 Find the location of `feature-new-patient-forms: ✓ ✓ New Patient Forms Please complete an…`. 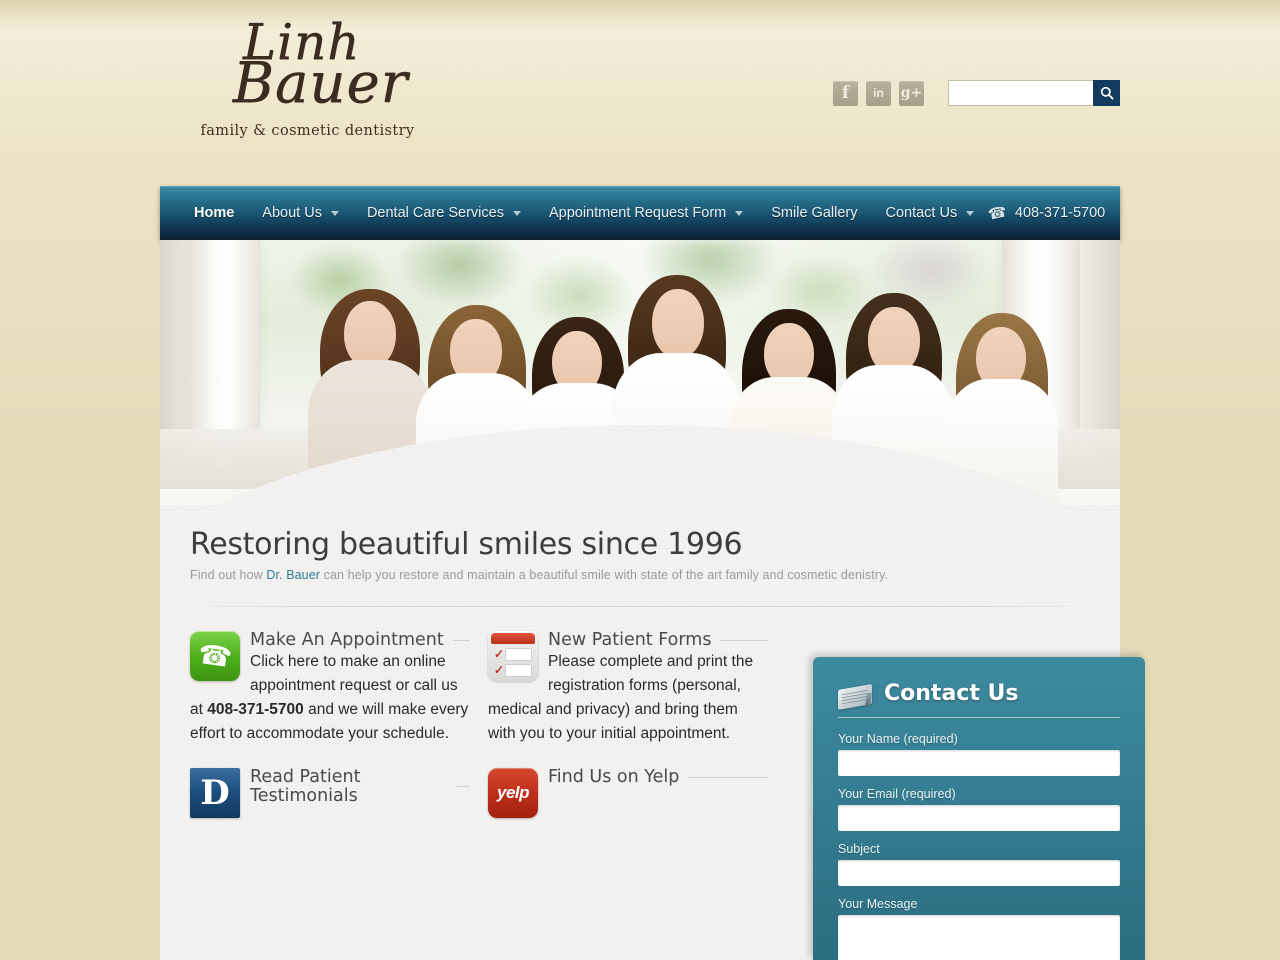

feature-new-patient-forms: ✓ ✓ New Patient Forms Please complete an… is located at coordinates (628, 688).